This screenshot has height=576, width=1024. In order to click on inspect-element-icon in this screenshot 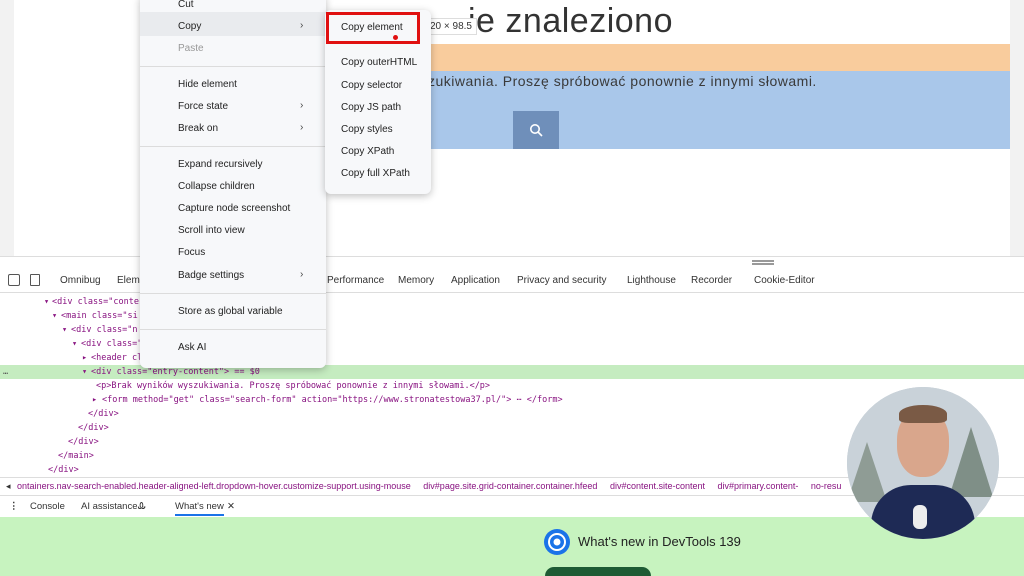, I will do `click(14, 280)`.